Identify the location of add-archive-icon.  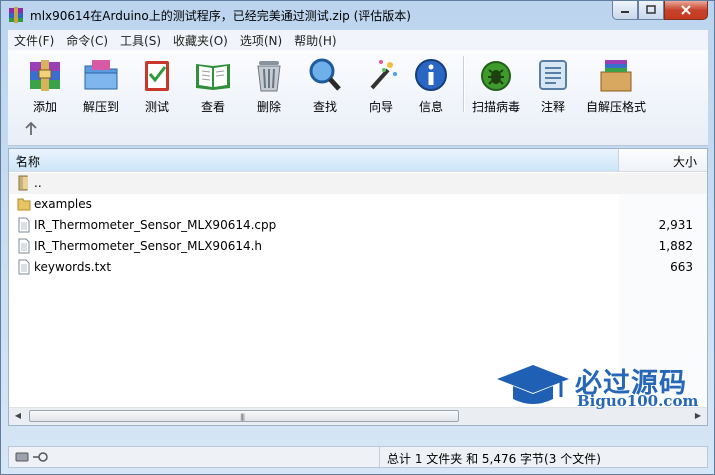
(45, 75).